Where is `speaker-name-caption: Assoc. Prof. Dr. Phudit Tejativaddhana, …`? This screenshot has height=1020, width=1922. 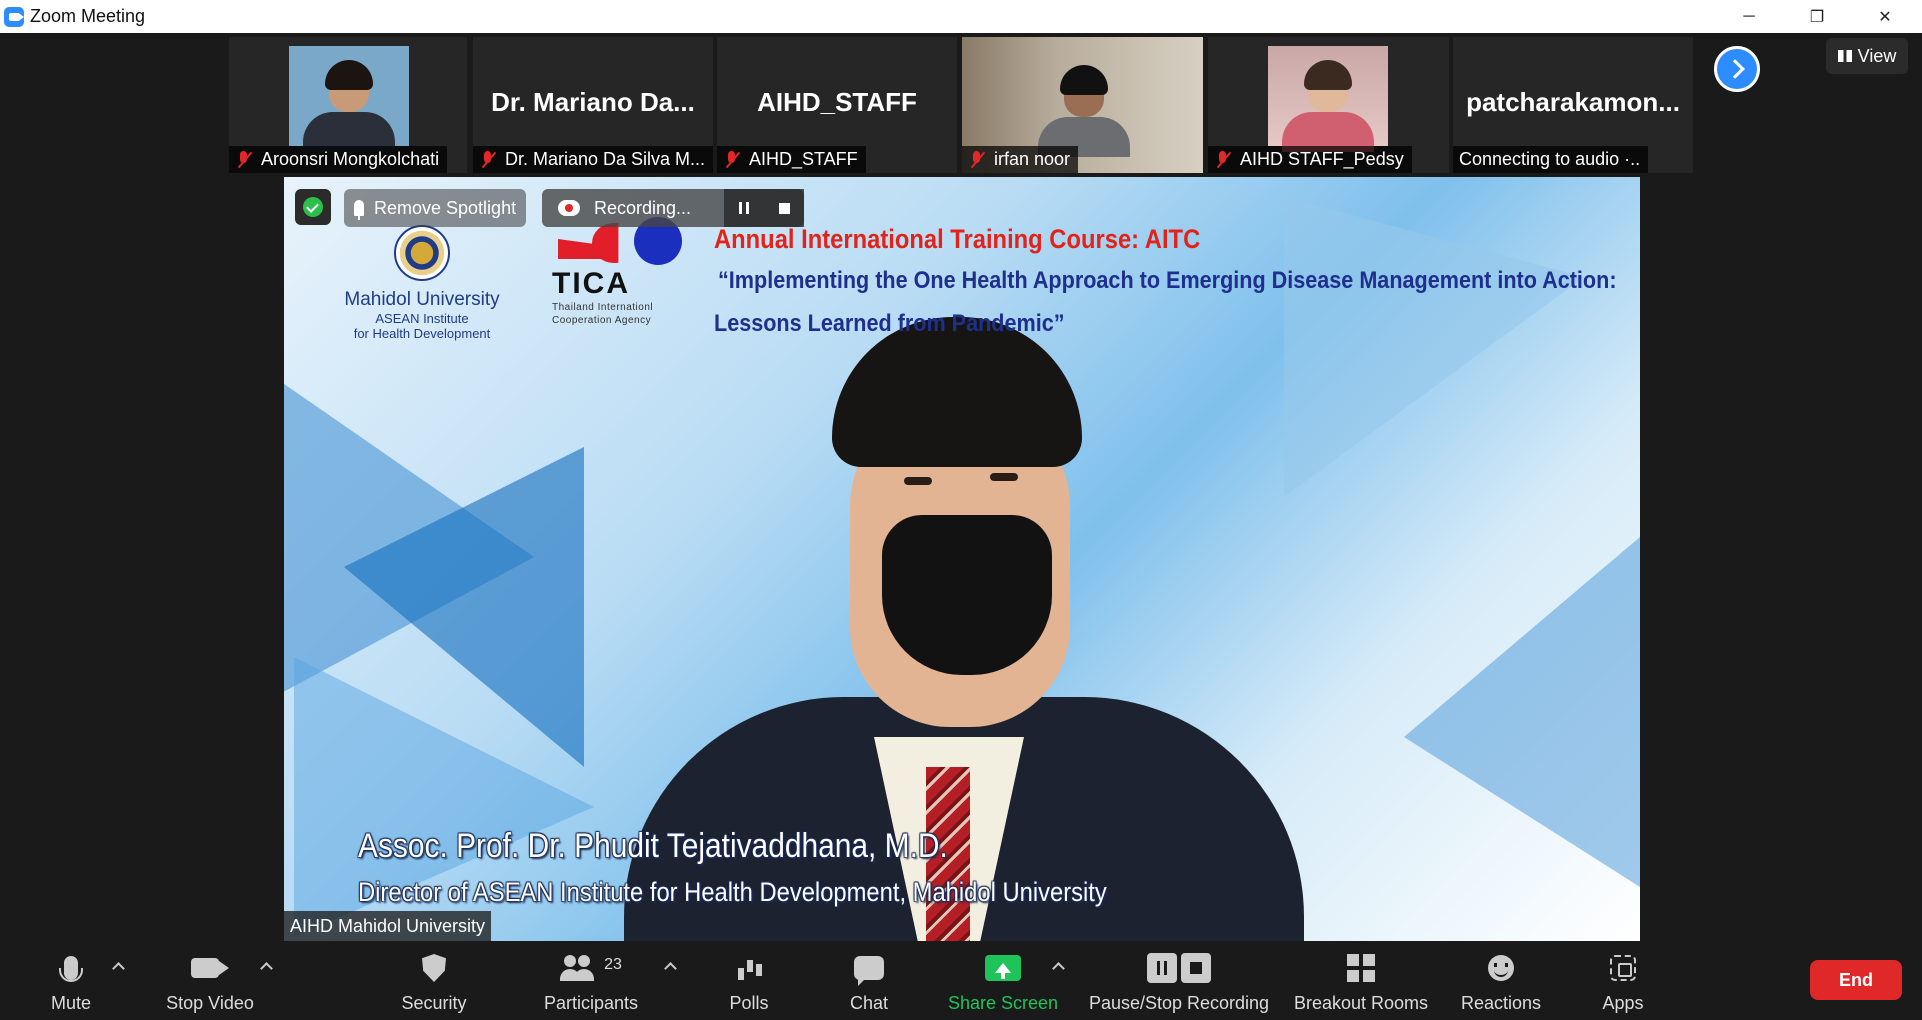 speaker-name-caption: Assoc. Prof. Dr. Phudit Tejativaddhana, … is located at coordinates (653, 846).